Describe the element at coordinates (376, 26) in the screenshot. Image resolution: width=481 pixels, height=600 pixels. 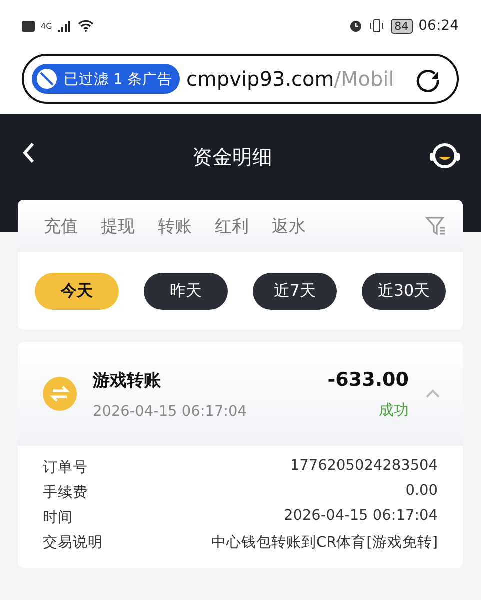
I see `vibrate-icon` at that location.